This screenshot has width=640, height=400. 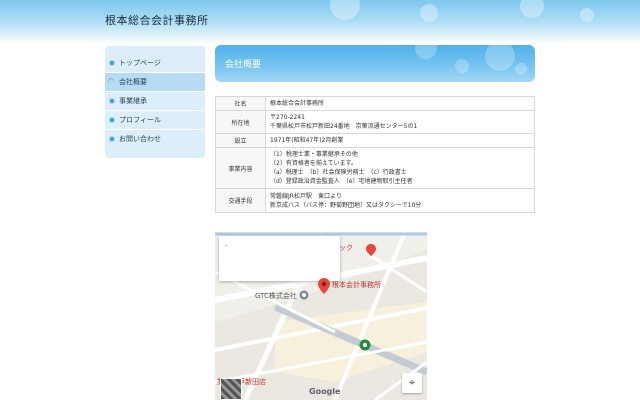 I want to click on section-banner: 会社概要, so click(x=375, y=63).